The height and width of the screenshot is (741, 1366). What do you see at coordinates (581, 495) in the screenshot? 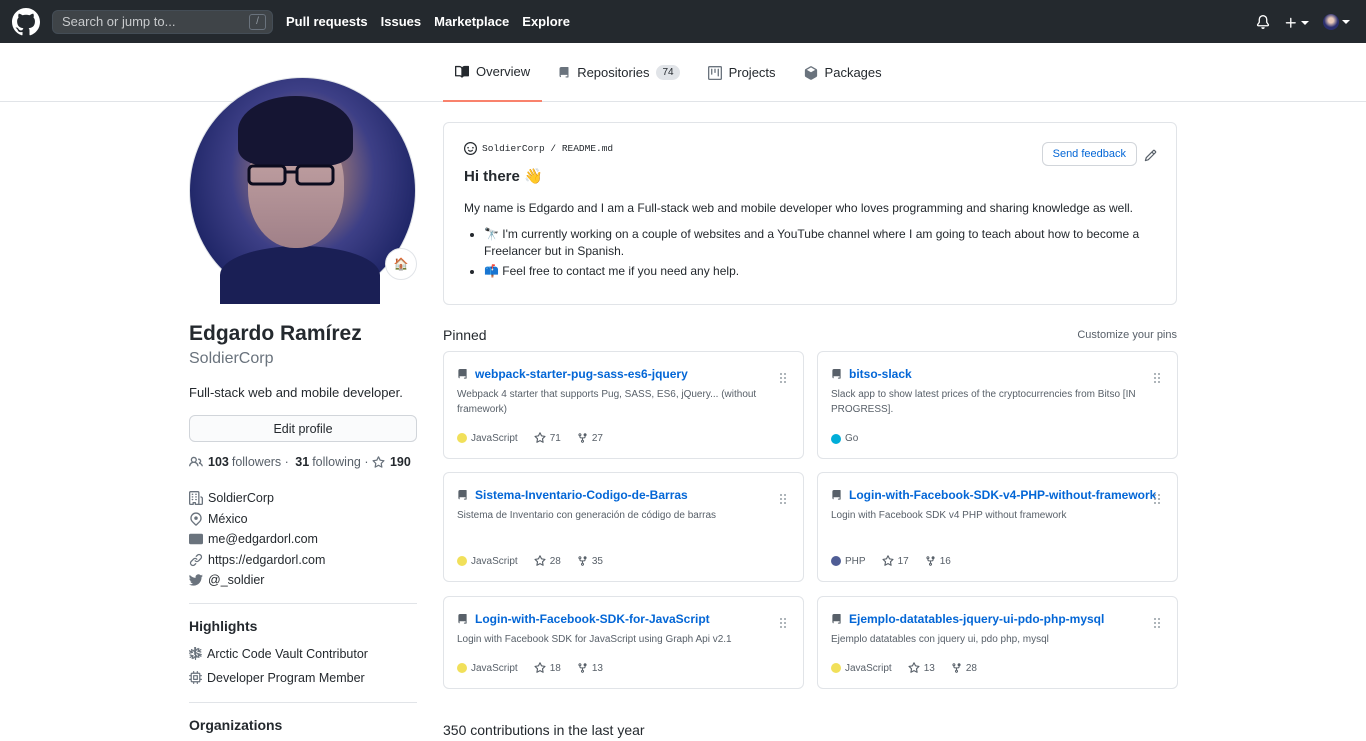
I see `repo-name-link: Sistema-Inventario-Codigo-de-Barras` at bounding box center [581, 495].